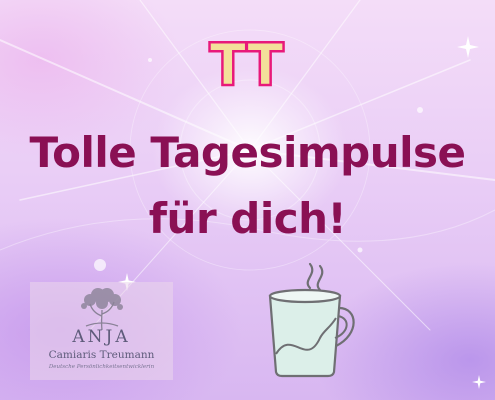 The height and width of the screenshot is (400, 495). I want to click on tt-logo: TT, so click(247, 64).